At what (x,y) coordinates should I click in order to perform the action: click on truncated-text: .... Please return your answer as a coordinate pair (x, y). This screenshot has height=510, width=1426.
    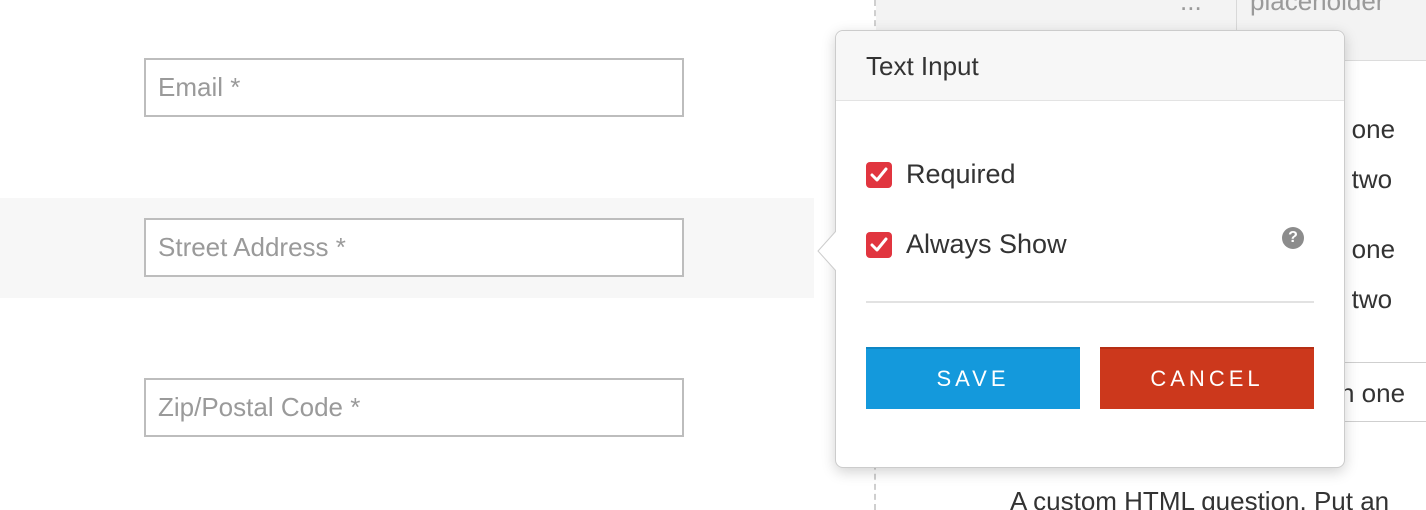
    Looking at the image, I should click on (1191, 8).